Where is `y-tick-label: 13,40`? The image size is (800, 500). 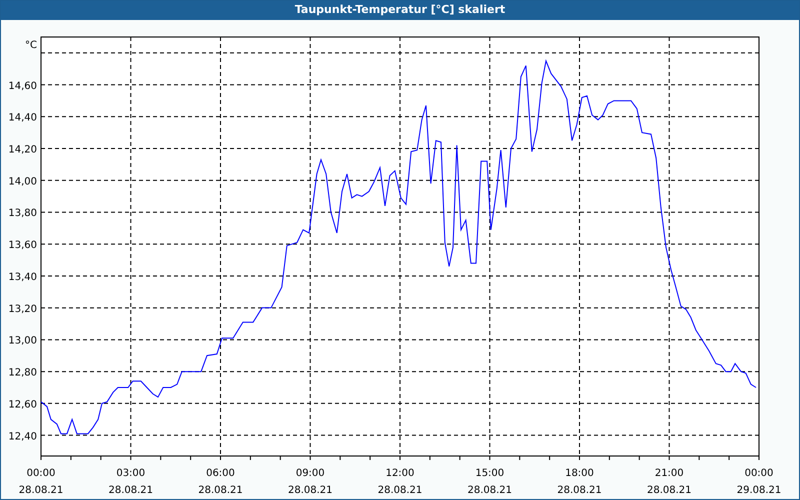
y-tick-label: 13,40 is located at coordinates (22, 277).